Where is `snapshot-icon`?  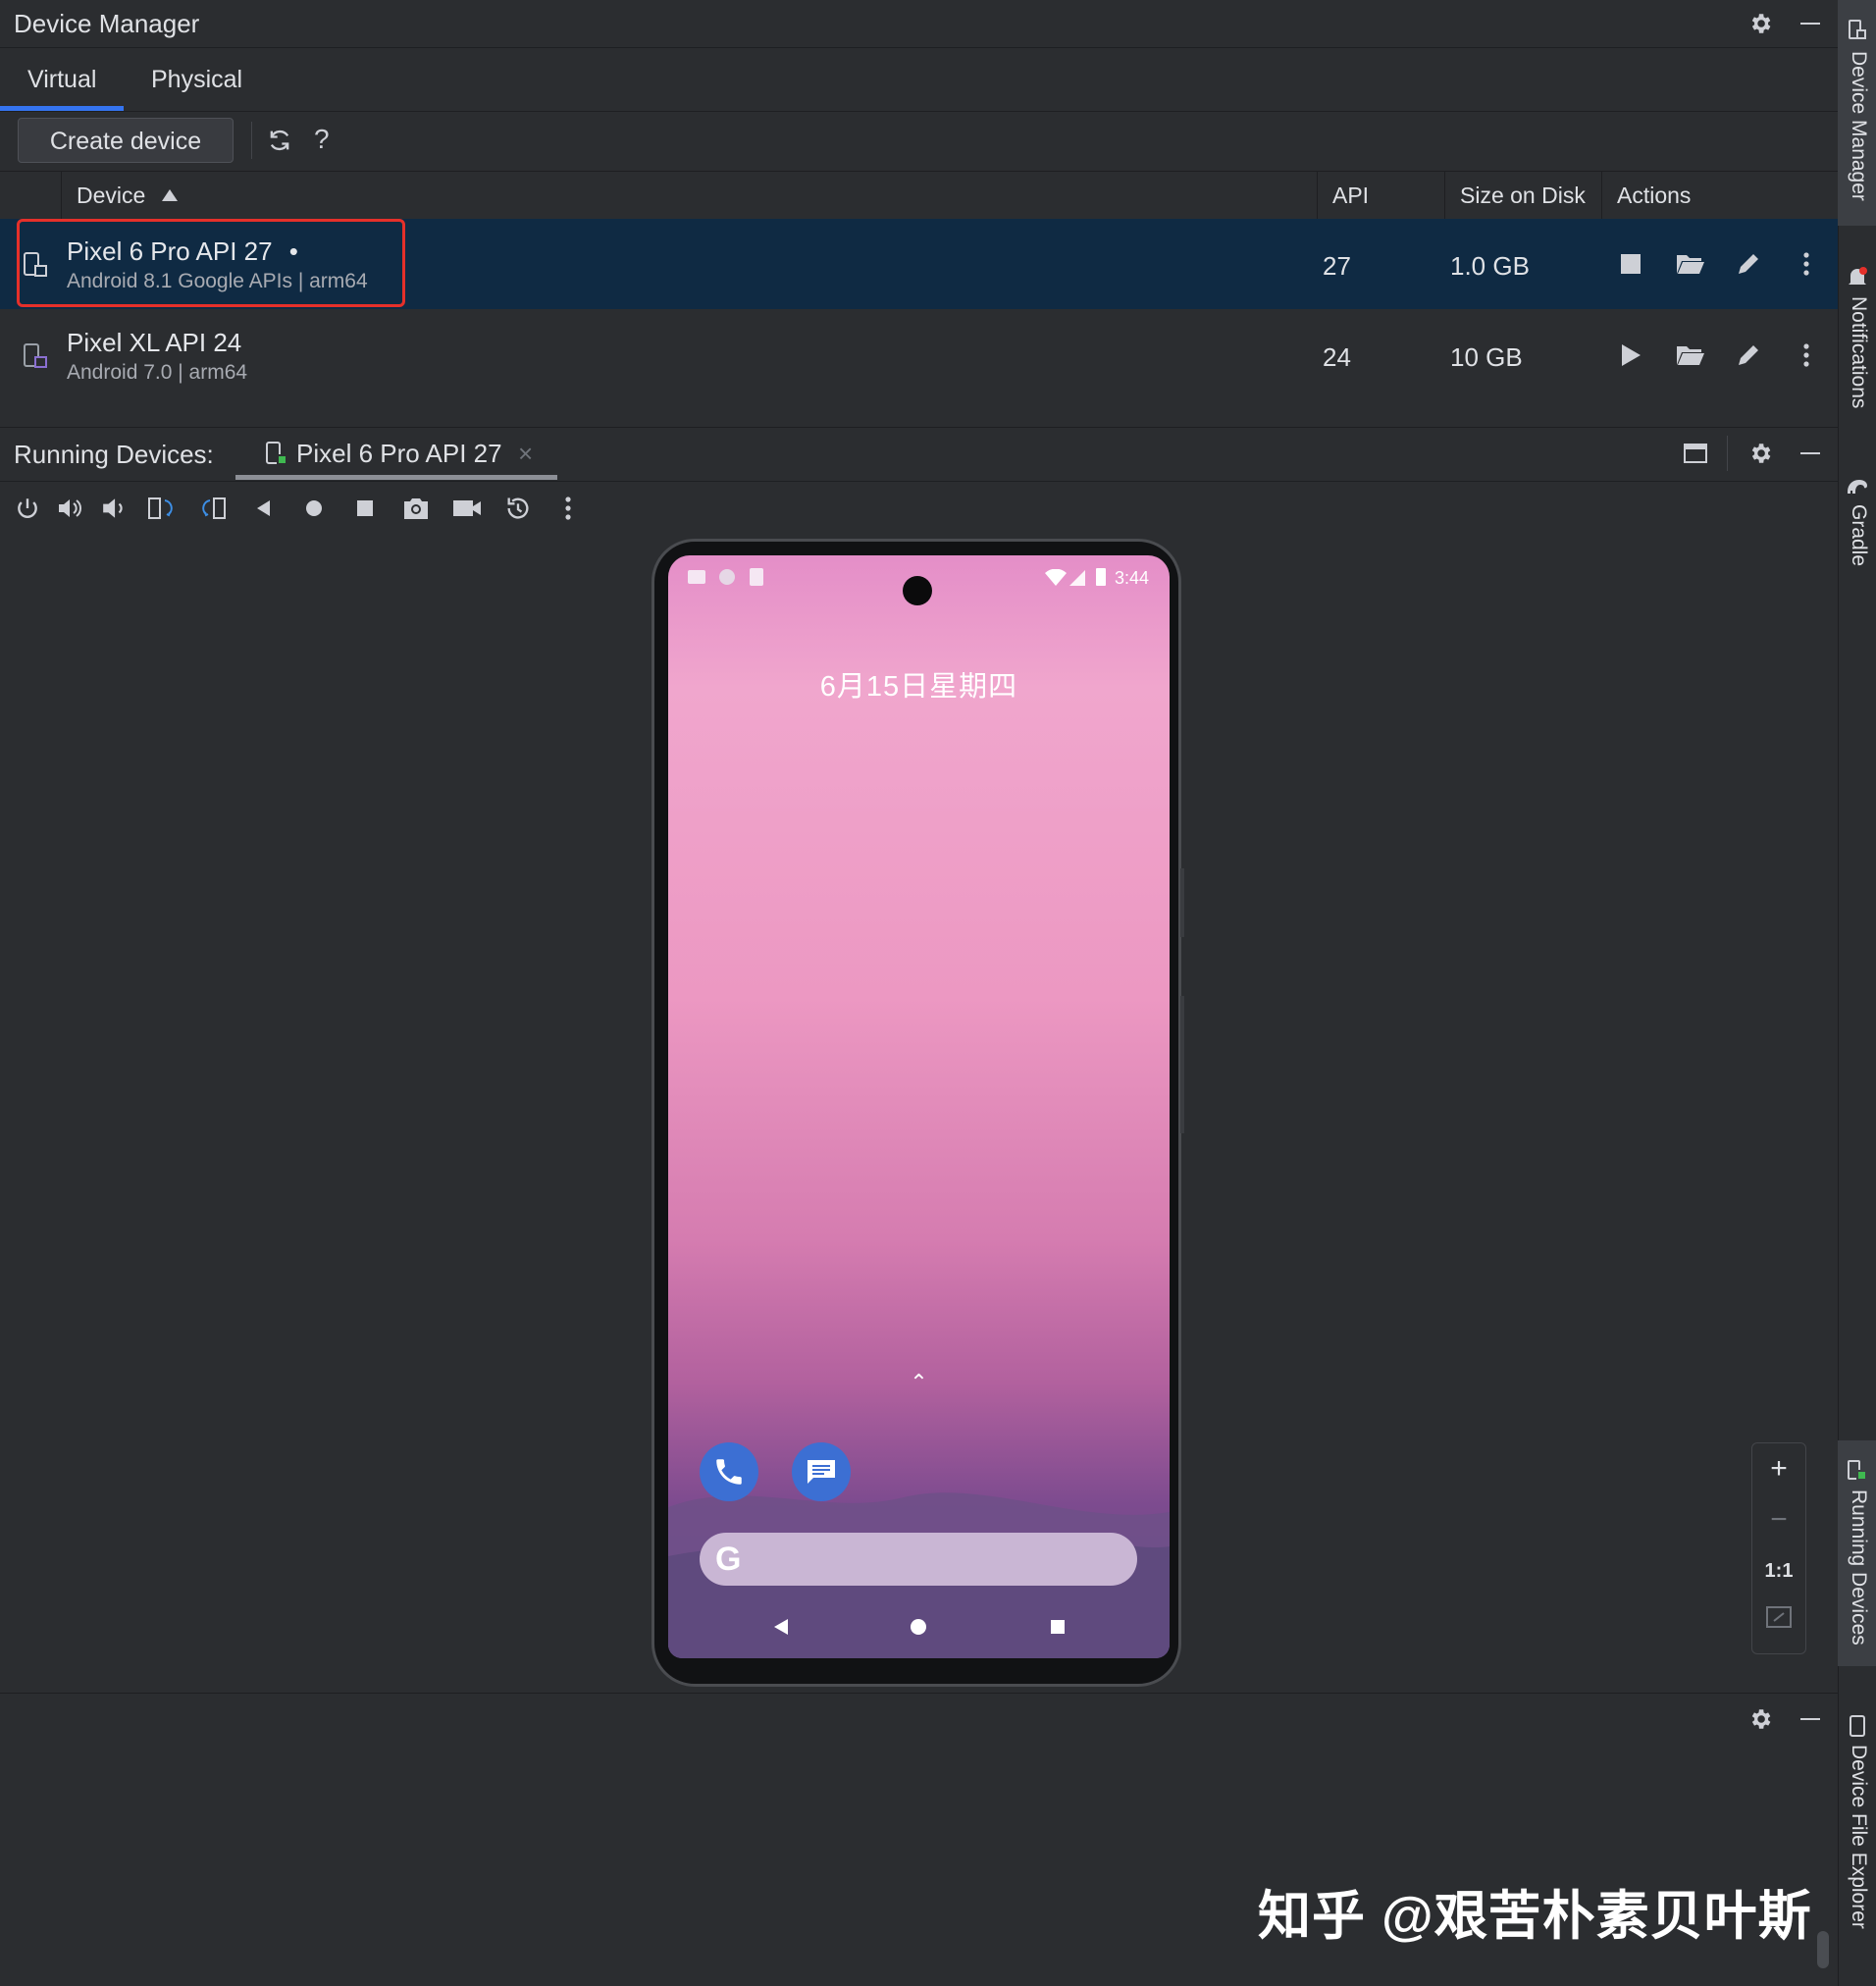
snapshot-icon is located at coordinates (518, 508).